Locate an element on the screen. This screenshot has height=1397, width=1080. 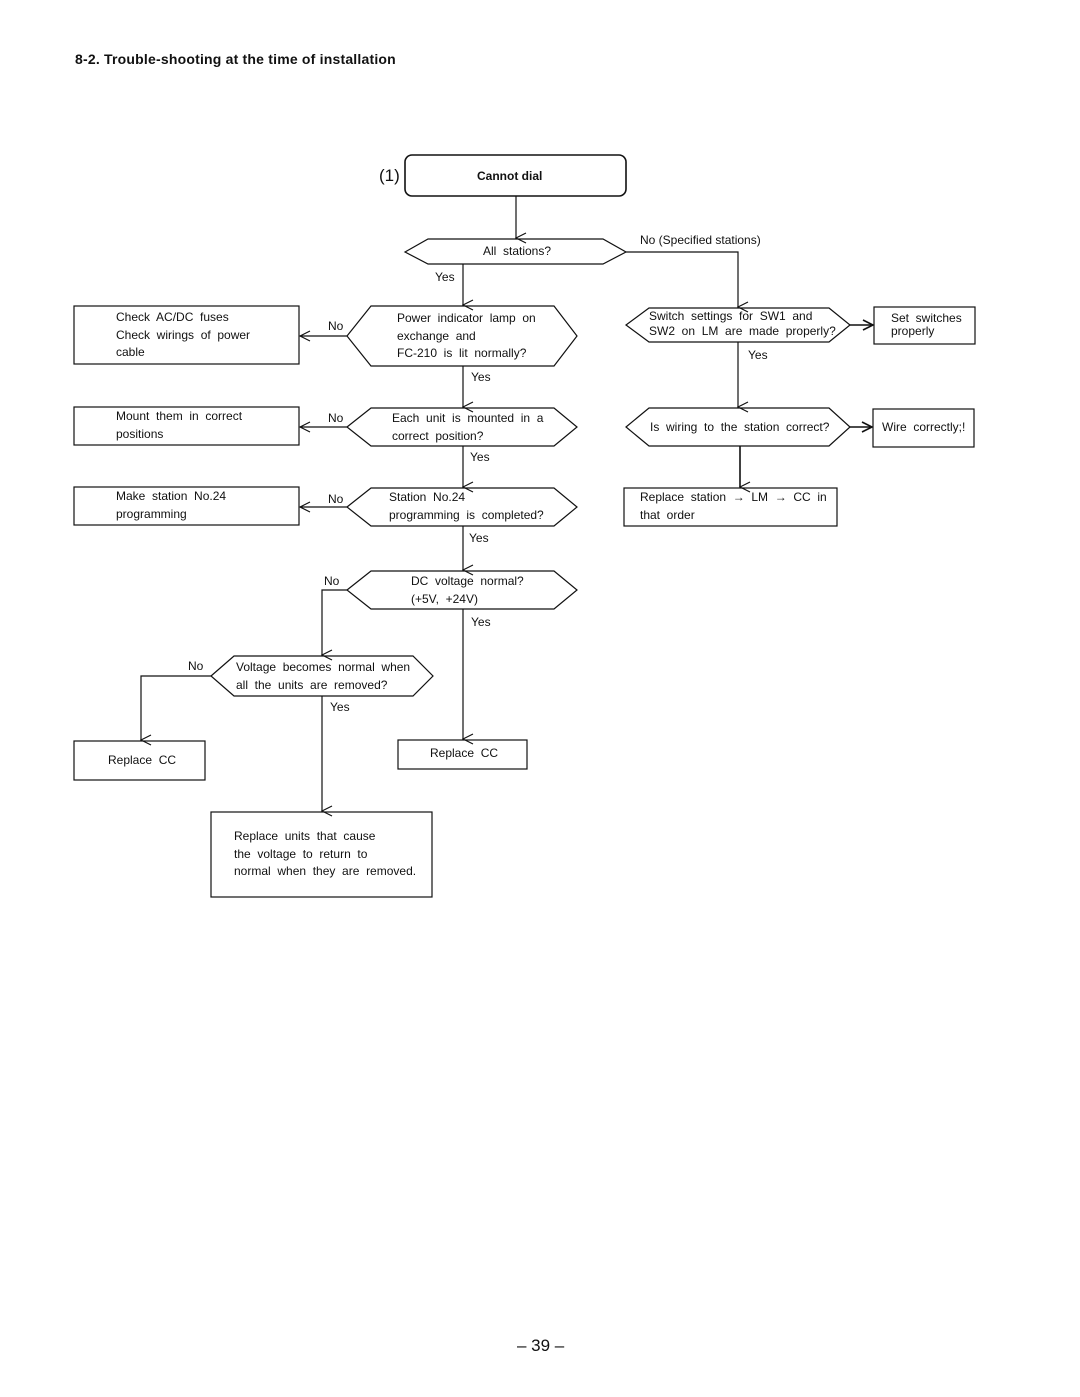
label-no-specified: No (Specified stations) is located at coordinates (700, 240).